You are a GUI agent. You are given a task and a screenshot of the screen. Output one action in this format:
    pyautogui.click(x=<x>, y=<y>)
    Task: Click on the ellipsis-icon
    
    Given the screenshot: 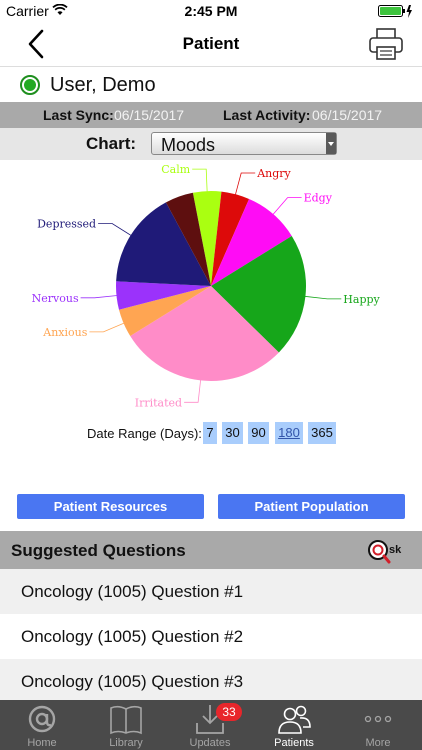 What is the action you would take?
    pyautogui.click(x=378, y=719)
    